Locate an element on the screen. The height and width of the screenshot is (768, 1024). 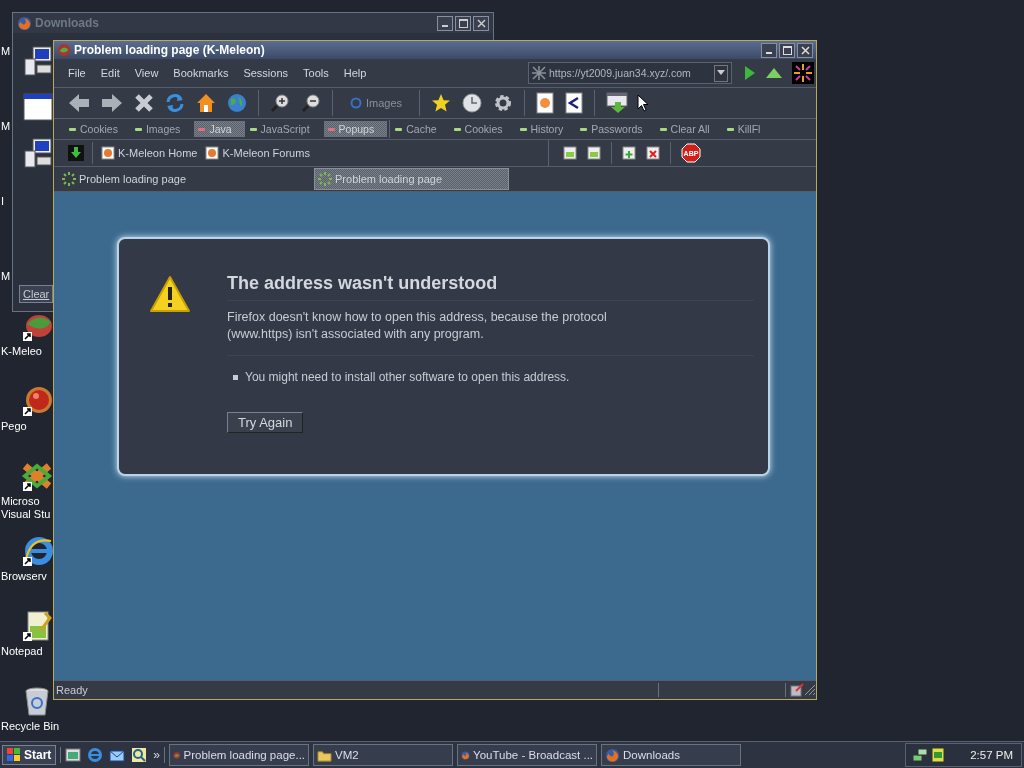
privacy-clear-item: Clear All is located at coordinates (689, 129).